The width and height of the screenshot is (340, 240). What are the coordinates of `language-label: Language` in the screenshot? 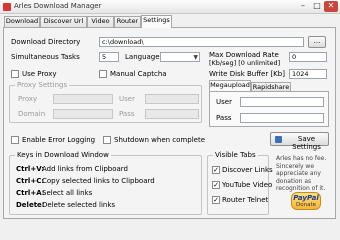 It's located at (142, 57).